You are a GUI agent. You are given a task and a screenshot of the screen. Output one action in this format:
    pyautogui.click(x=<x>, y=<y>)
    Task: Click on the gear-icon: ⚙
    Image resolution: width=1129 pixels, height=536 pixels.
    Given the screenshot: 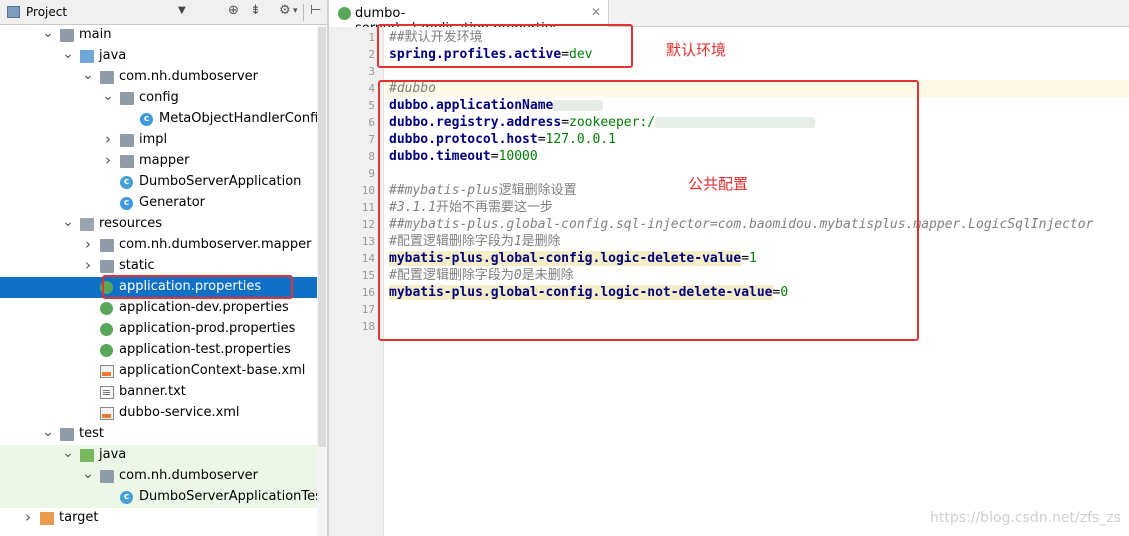 What is the action you would take?
    pyautogui.click(x=285, y=10)
    